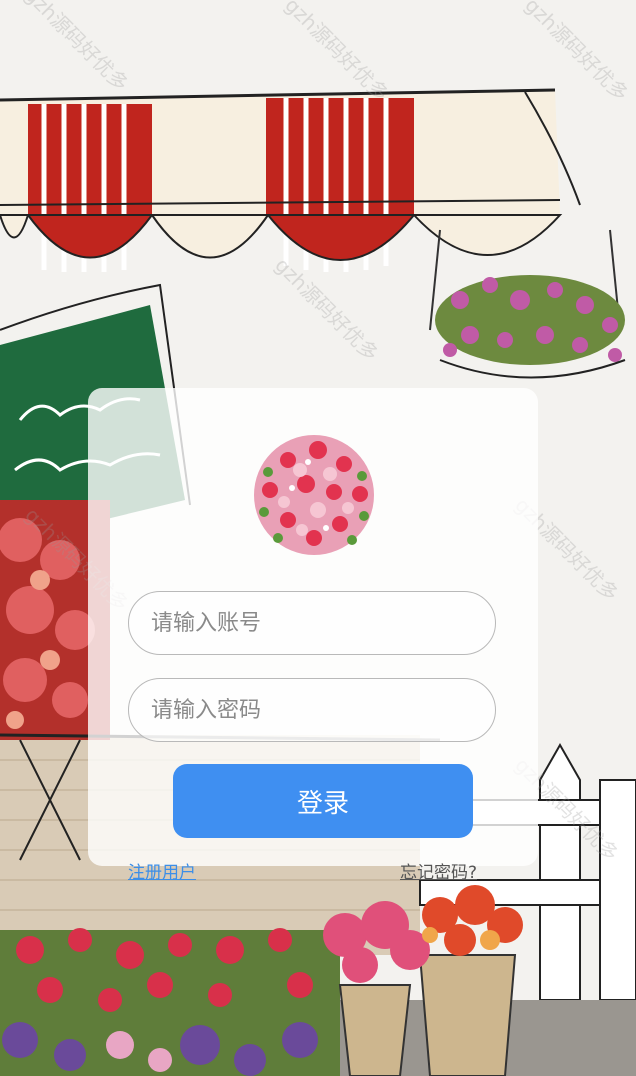  What do you see at coordinates (323, 801) in the screenshot?
I see `login-button: 登录` at bounding box center [323, 801].